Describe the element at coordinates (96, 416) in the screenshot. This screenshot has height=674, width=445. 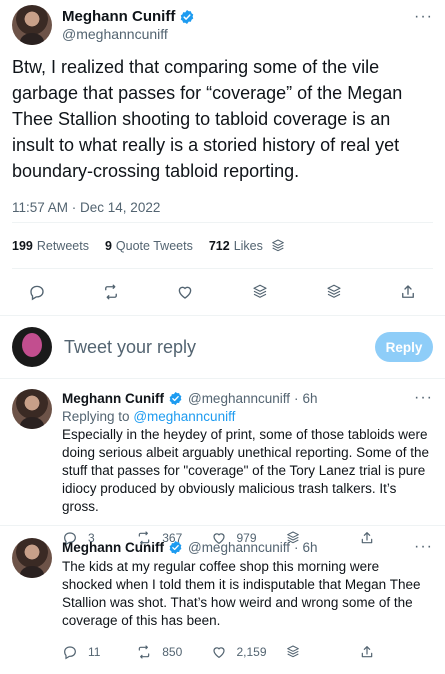
I see `replying-to-prefix: Replying to` at that location.